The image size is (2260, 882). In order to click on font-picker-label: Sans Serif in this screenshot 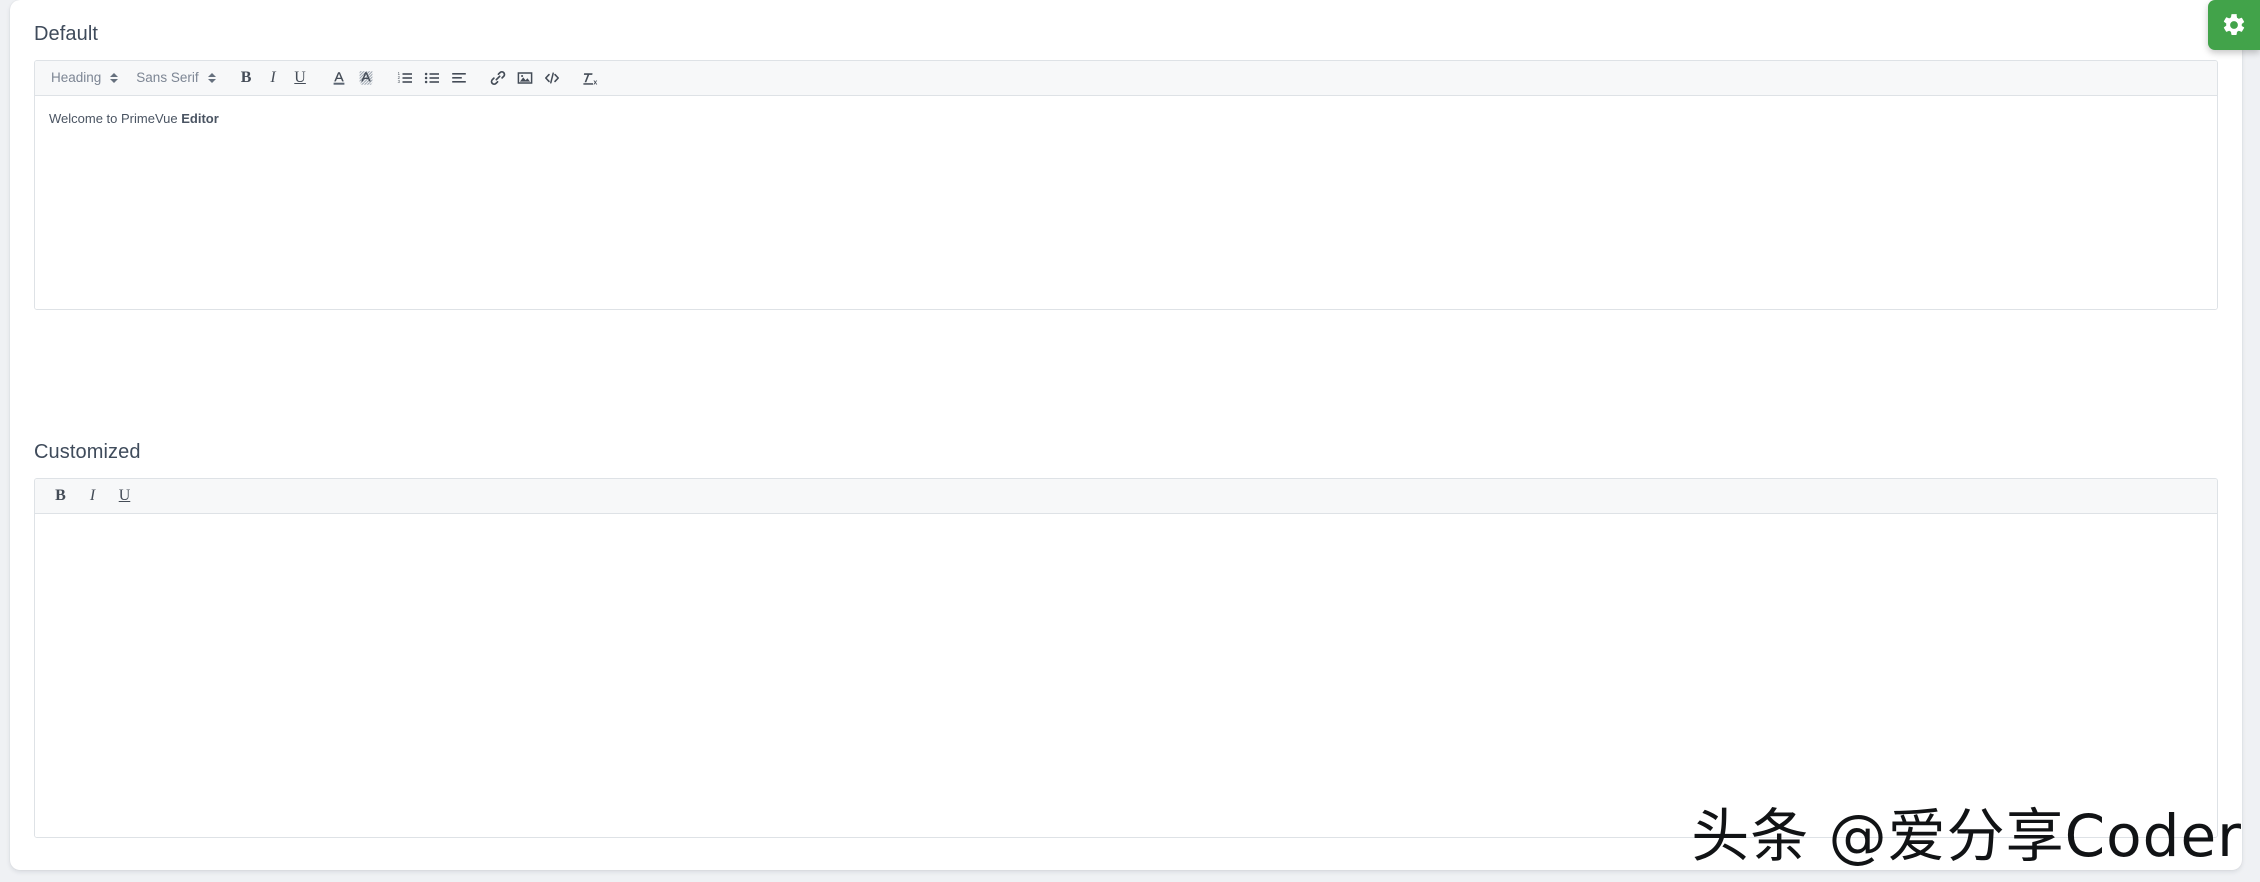, I will do `click(167, 77)`.